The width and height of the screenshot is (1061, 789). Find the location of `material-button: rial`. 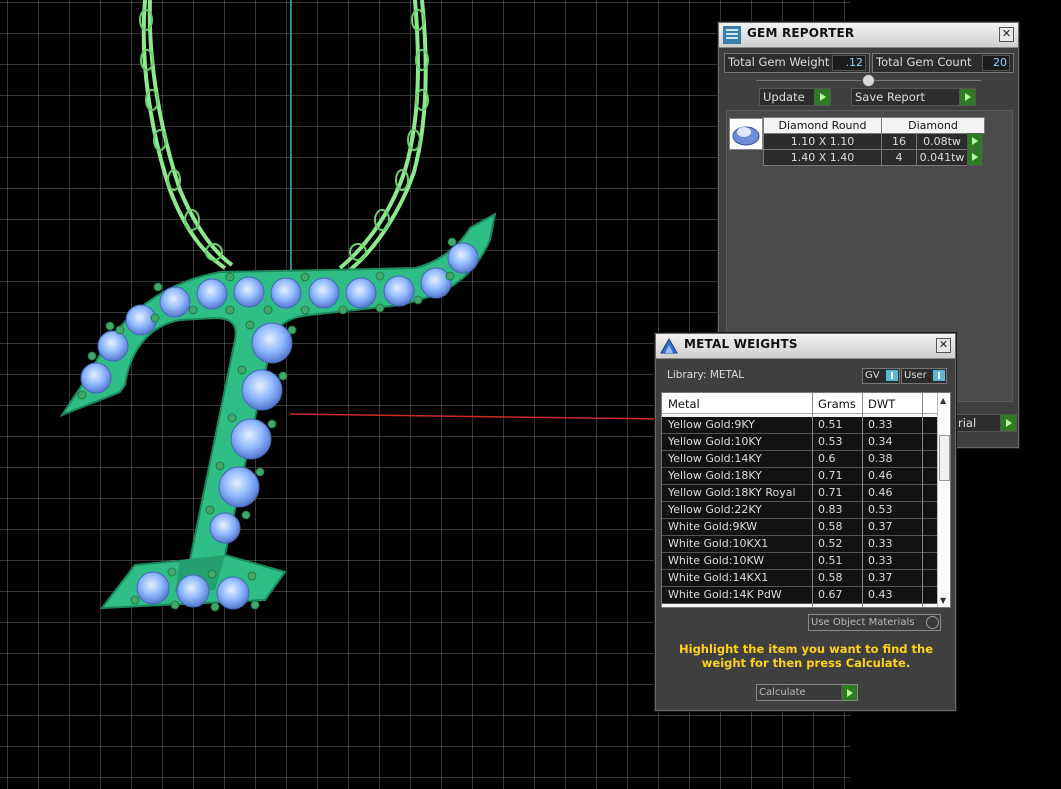

material-button: rial is located at coordinates (984, 423).